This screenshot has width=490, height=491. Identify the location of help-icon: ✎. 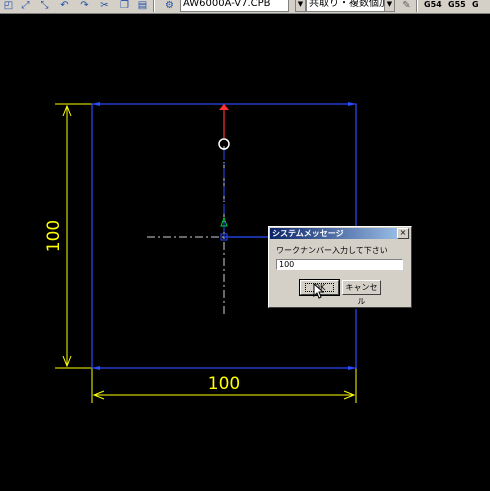
(406, 5).